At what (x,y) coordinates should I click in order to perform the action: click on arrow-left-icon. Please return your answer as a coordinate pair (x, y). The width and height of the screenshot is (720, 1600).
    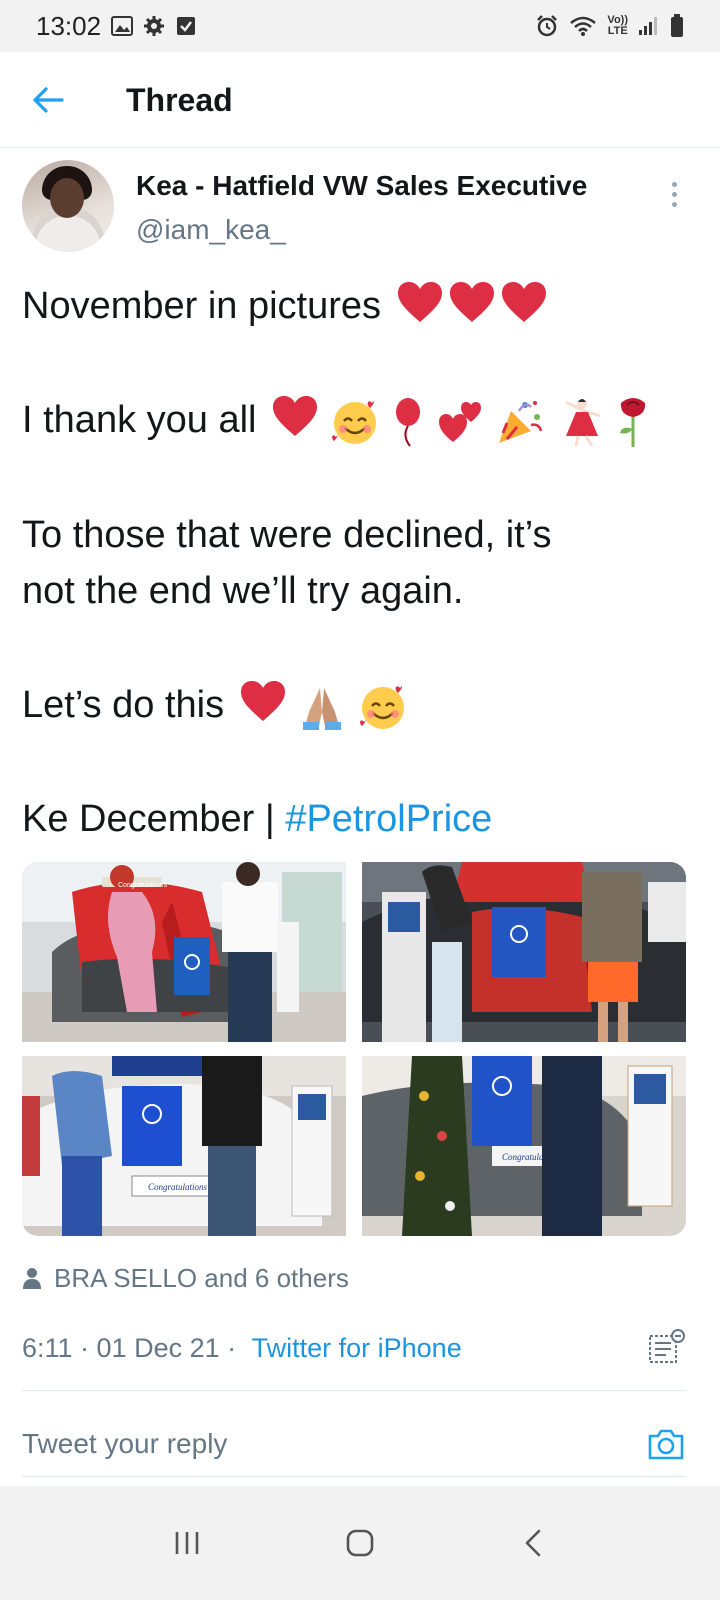
    Looking at the image, I should click on (48, 100).